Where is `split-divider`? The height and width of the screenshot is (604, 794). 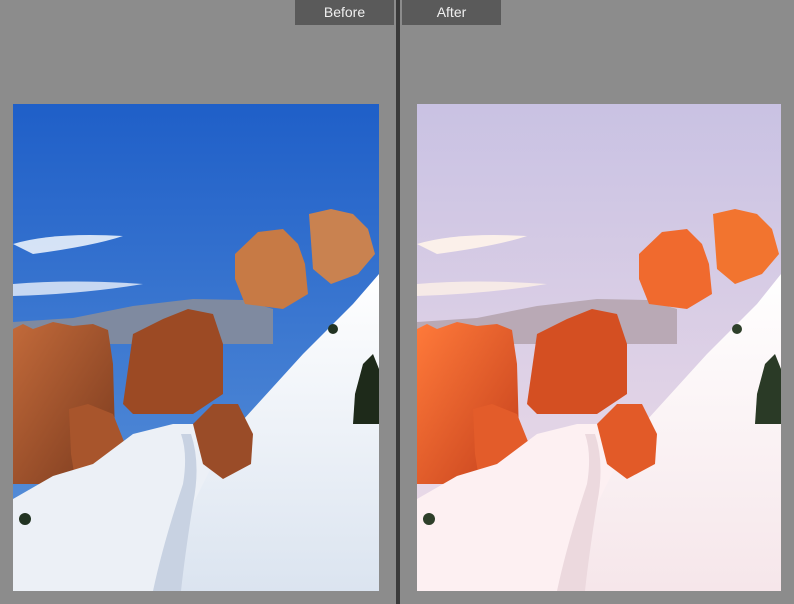
split-divider is located at coordinates (398, 302).